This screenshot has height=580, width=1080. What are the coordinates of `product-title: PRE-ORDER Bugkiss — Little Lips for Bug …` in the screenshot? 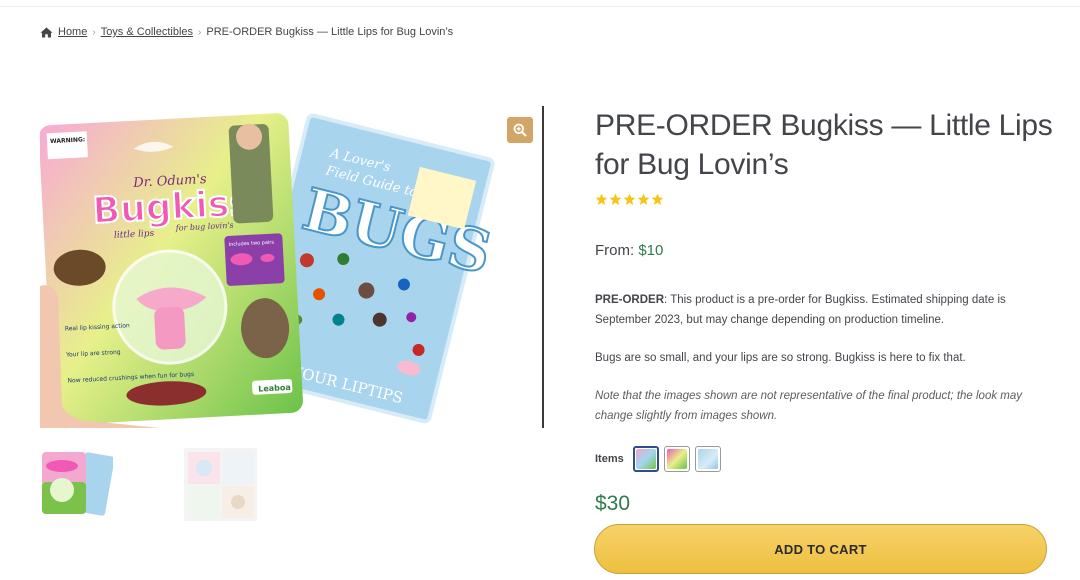 It's located at (824, 145).